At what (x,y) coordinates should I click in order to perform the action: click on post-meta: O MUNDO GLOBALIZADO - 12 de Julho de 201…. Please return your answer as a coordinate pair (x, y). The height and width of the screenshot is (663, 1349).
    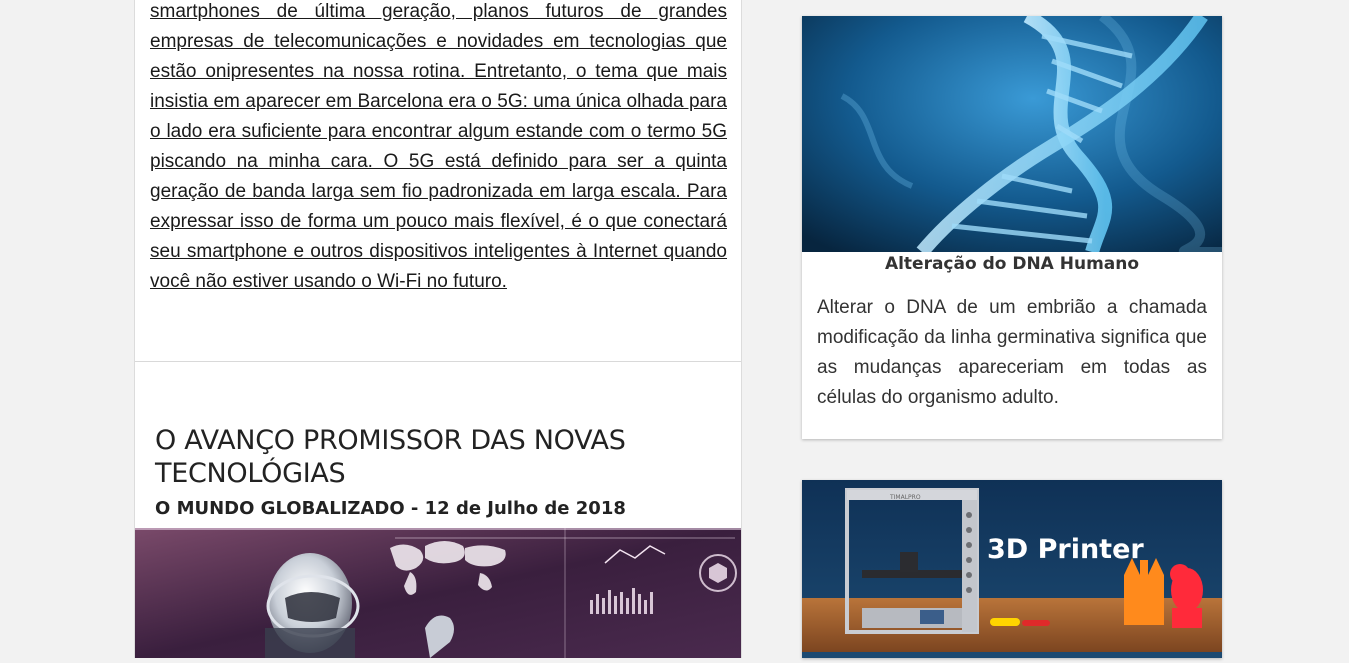
    Looking at the image, I should click on (390, 508).